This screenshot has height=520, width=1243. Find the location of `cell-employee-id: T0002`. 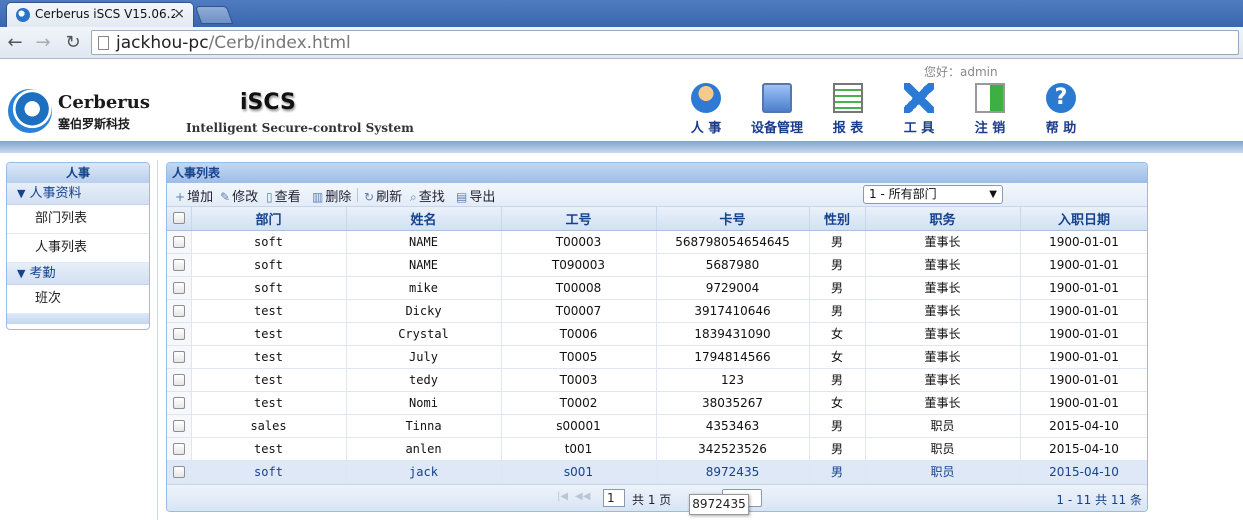

cell-employee-id: T0002 is located at coordinates (579, 403).